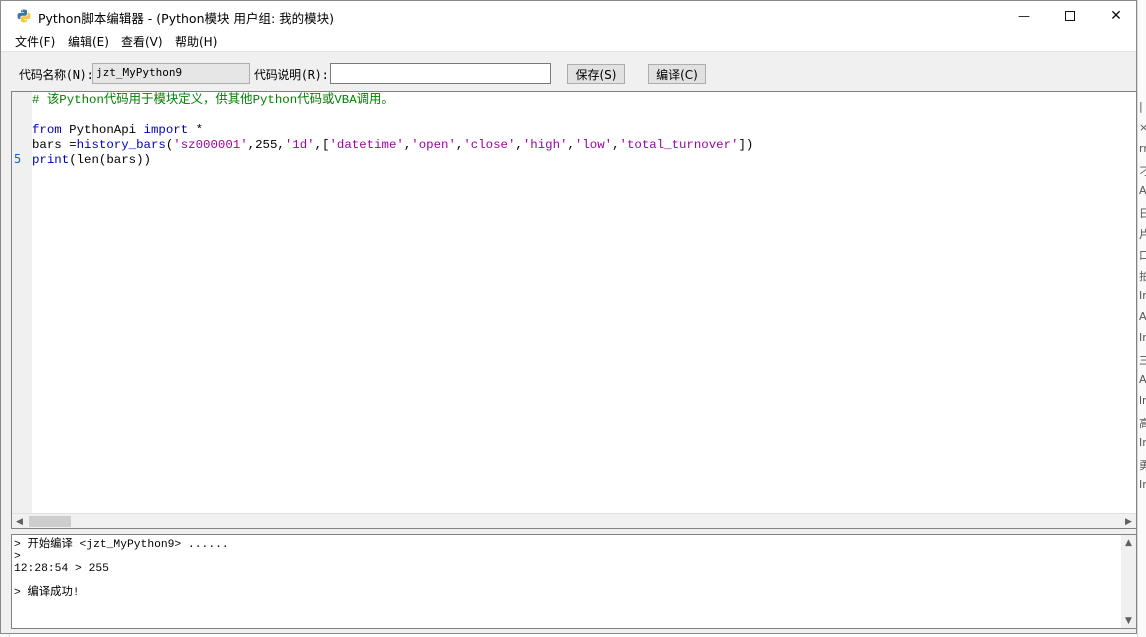  Describe the element at coordinates (545, 145) in the screenshot. I see `string-field-high: 'high'` at that location.